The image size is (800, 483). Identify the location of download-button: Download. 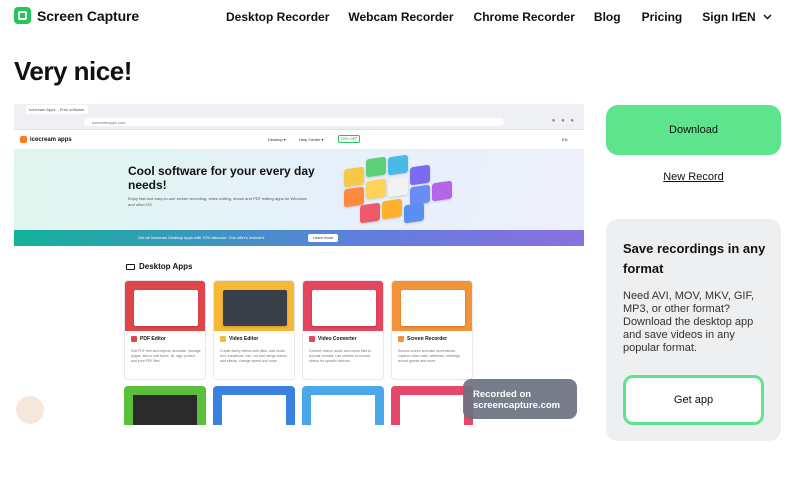
(693, 130).